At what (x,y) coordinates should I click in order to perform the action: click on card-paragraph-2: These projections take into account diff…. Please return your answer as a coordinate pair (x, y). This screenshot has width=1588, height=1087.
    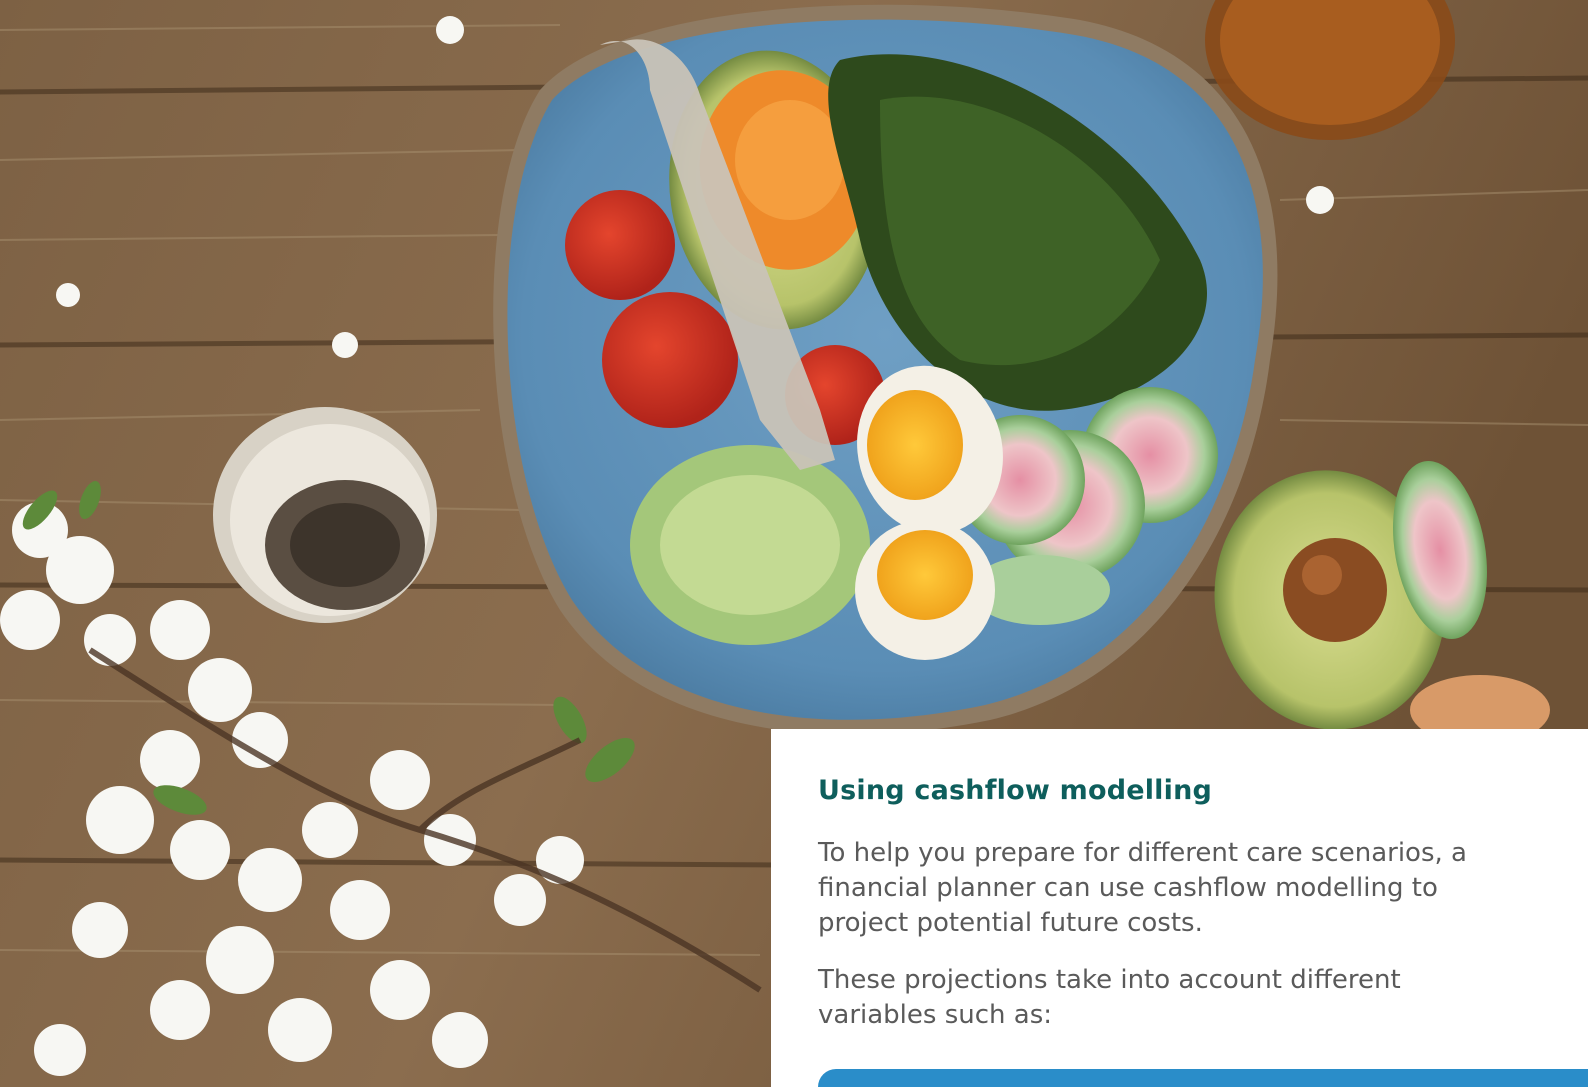
    Looking at the image, I should click on (1109, 997).